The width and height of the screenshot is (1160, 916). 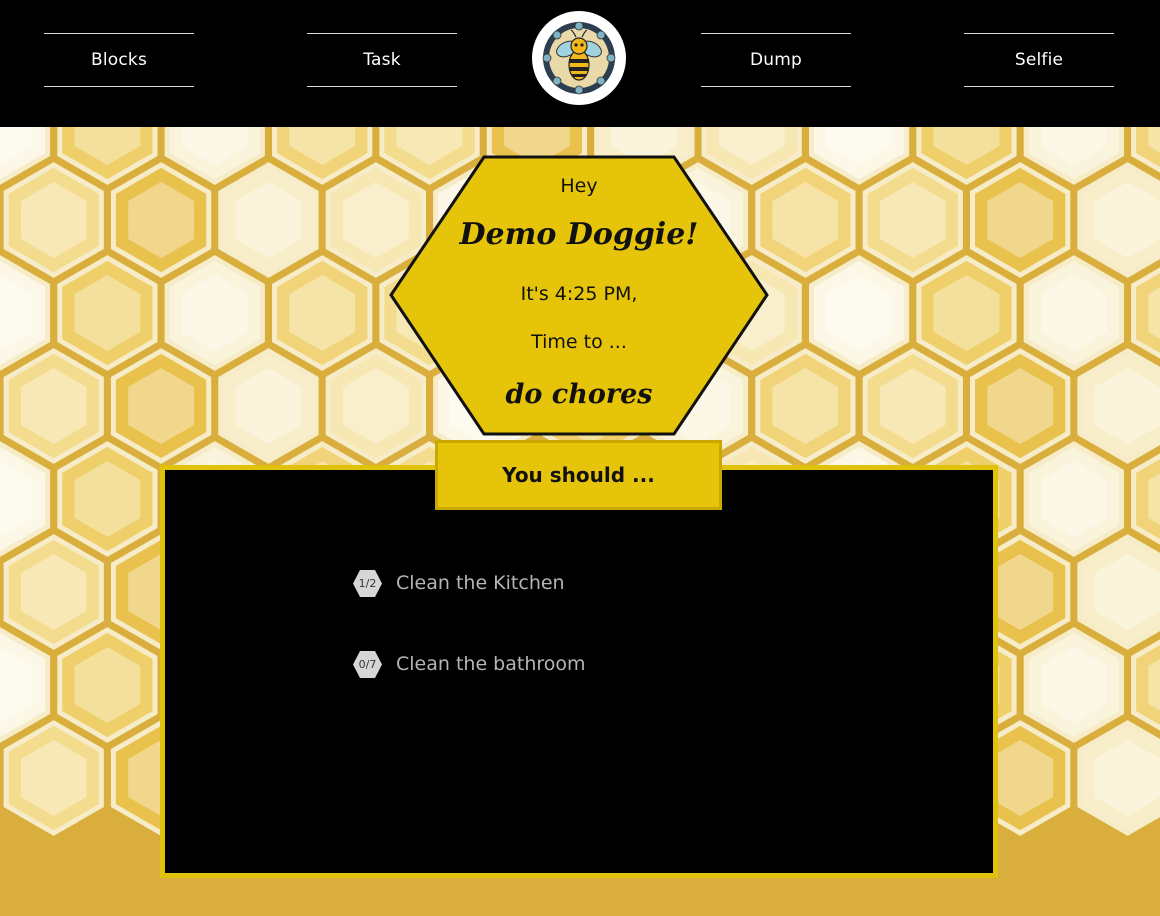 I want to click on progress-hex-badge: 1/2, so click(x=367, y=583).